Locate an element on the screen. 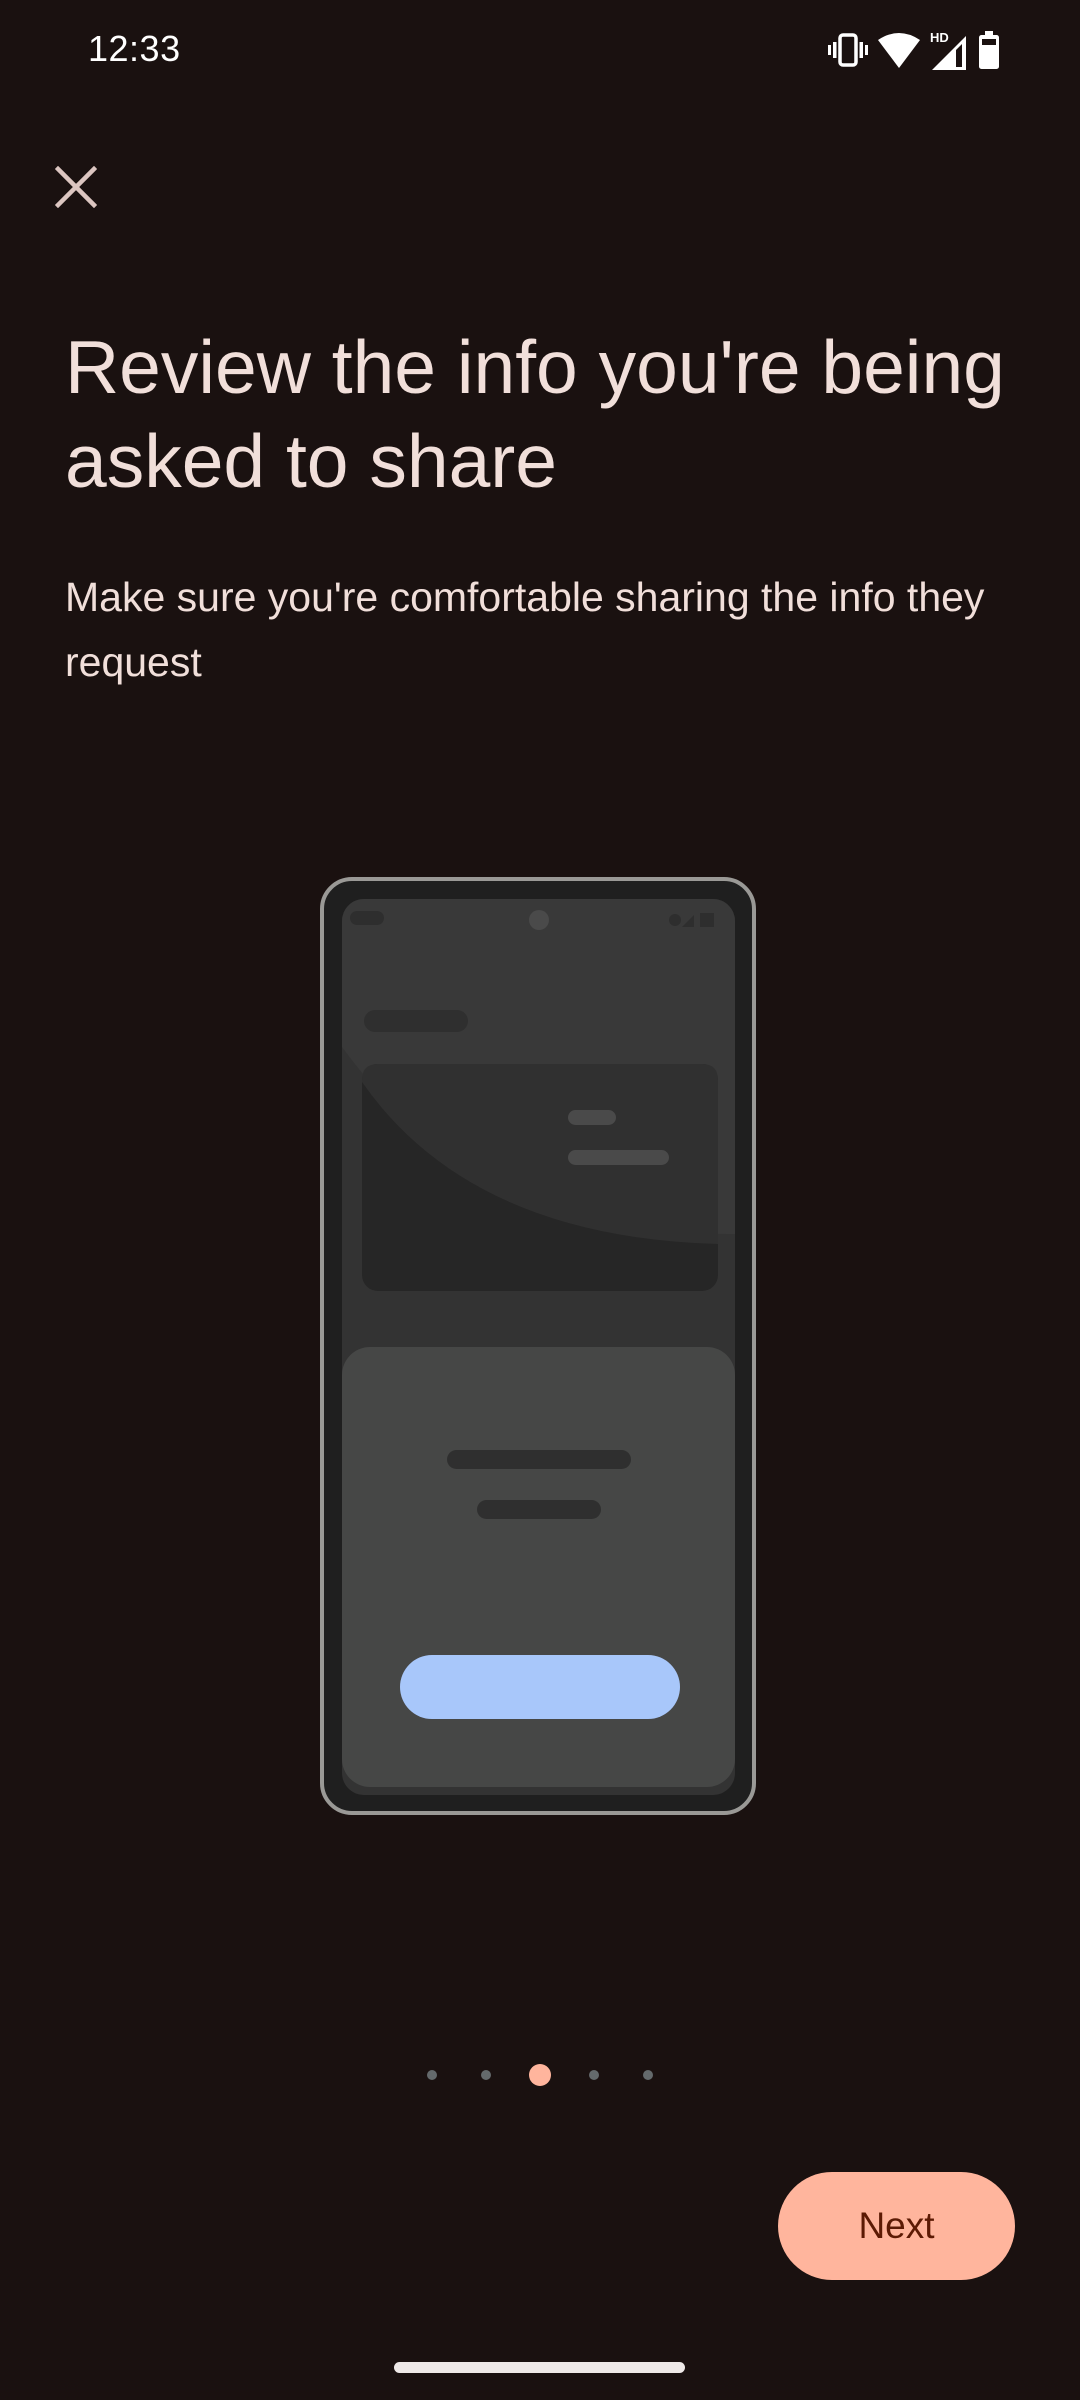 The image size is (1080, 2400). wifi-icon is located at coordinates (899, 50).